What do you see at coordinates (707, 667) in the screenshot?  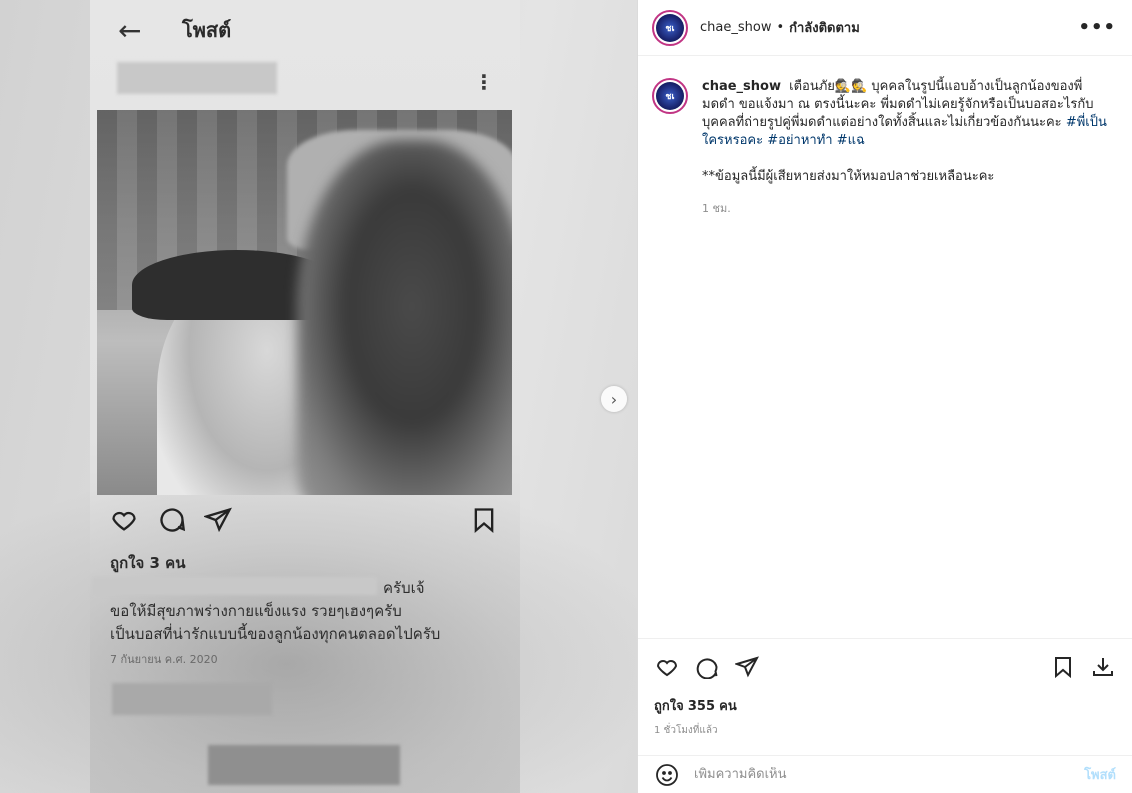 I see `comment-icon` at bounding box center [707, 667].